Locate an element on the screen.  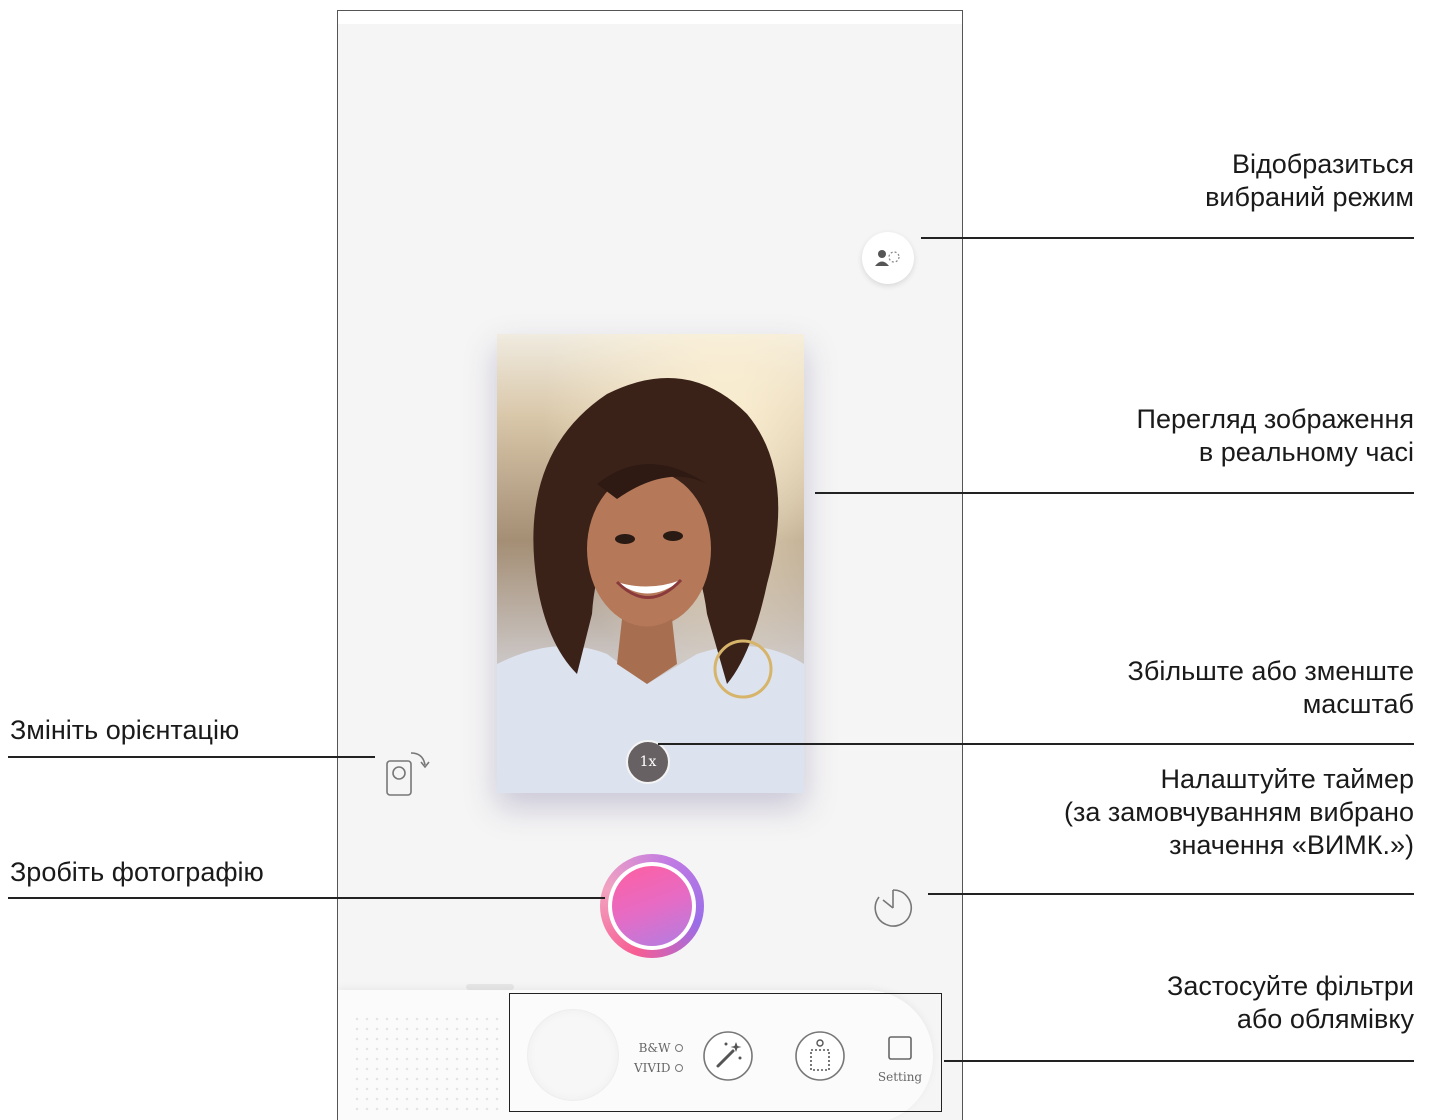
filters-callout-line is located at coordinates (1179, 1061).